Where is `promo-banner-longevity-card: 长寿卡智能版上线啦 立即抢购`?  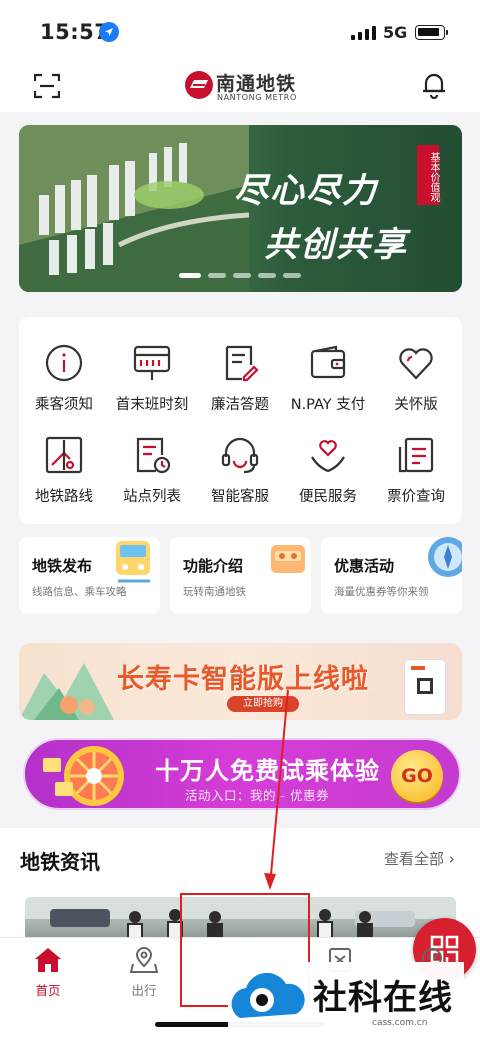
promo-banner-longevity-card: 长寿卡智能版上线啦 立即抢购 is located at coordinates (240, 681).